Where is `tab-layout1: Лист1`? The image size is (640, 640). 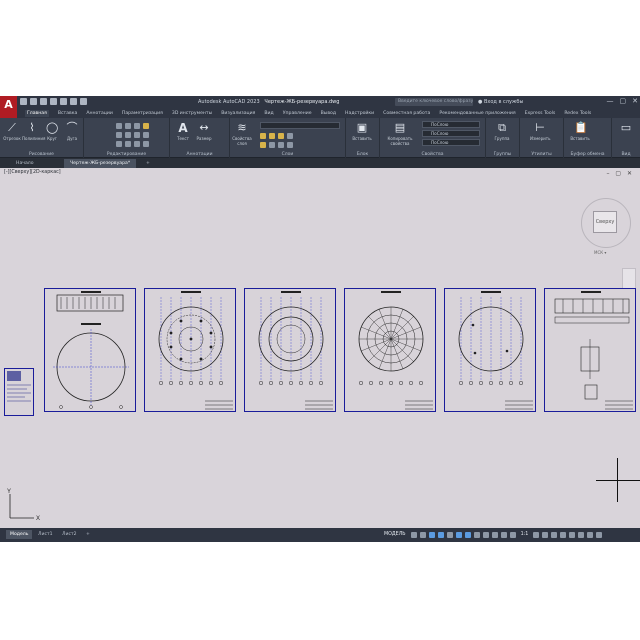 tab-layout1: Лист1 is located at coordinates (45, 534).